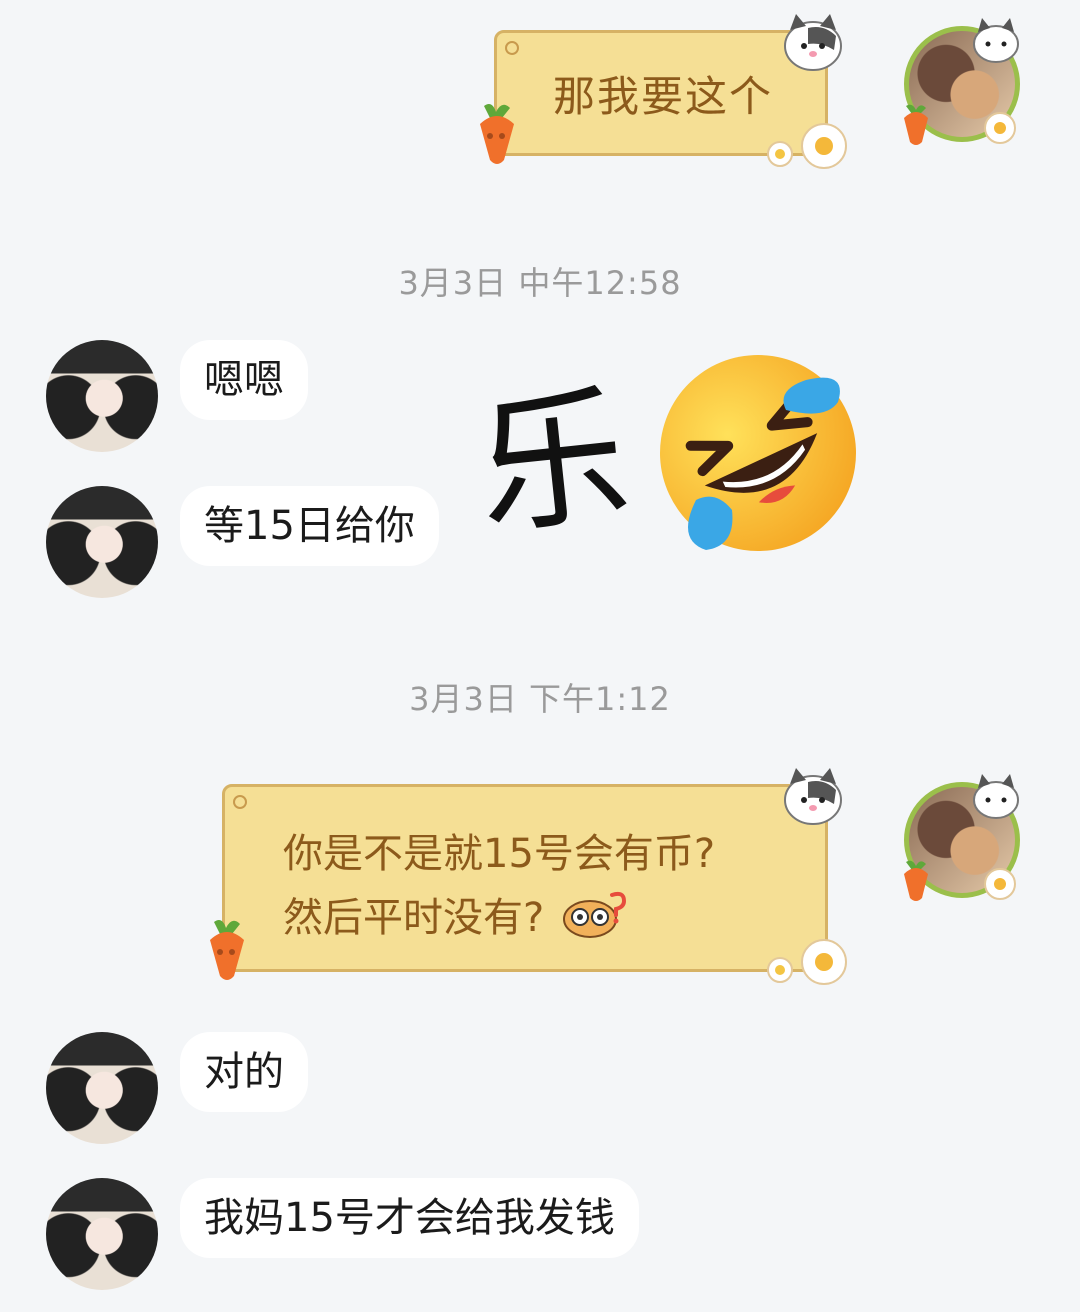 Image resolution: width=1080 pixels, height=1312 pixels. Describe the element at coordinates (244, 1072) in the screenshot. I see `incoming-message-bubble: 对的` at that location.